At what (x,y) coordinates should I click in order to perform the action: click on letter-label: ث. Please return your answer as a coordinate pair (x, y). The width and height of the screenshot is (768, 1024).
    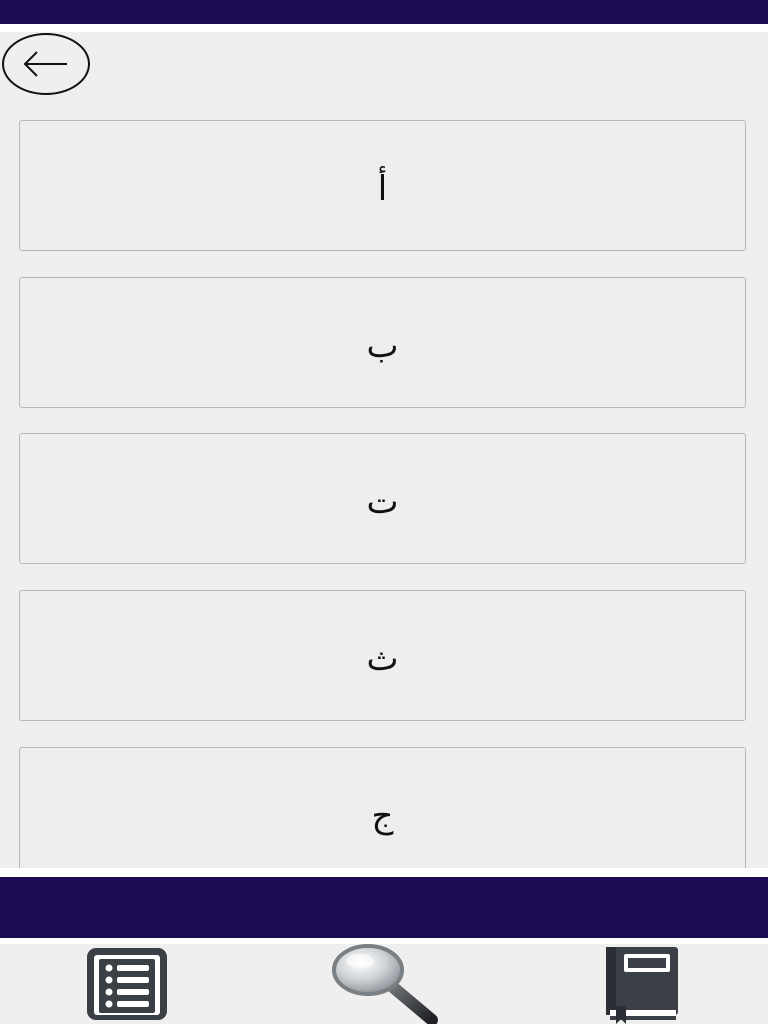
    Looking at the image, I should click on (382, 658).